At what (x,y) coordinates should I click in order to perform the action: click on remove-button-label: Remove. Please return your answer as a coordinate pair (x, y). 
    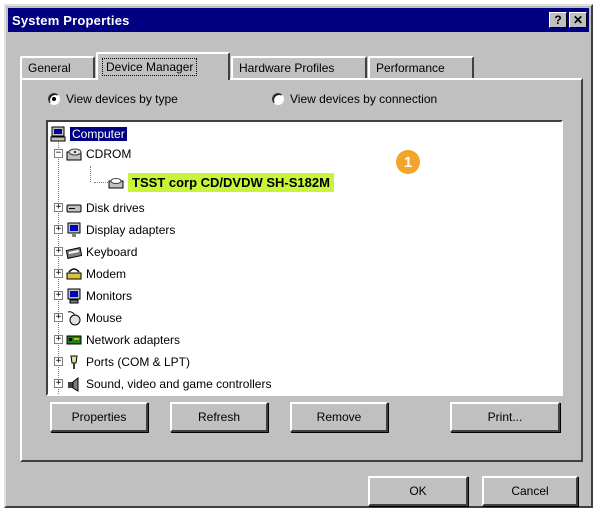
    Looking at the image, I should click on (339, 417).